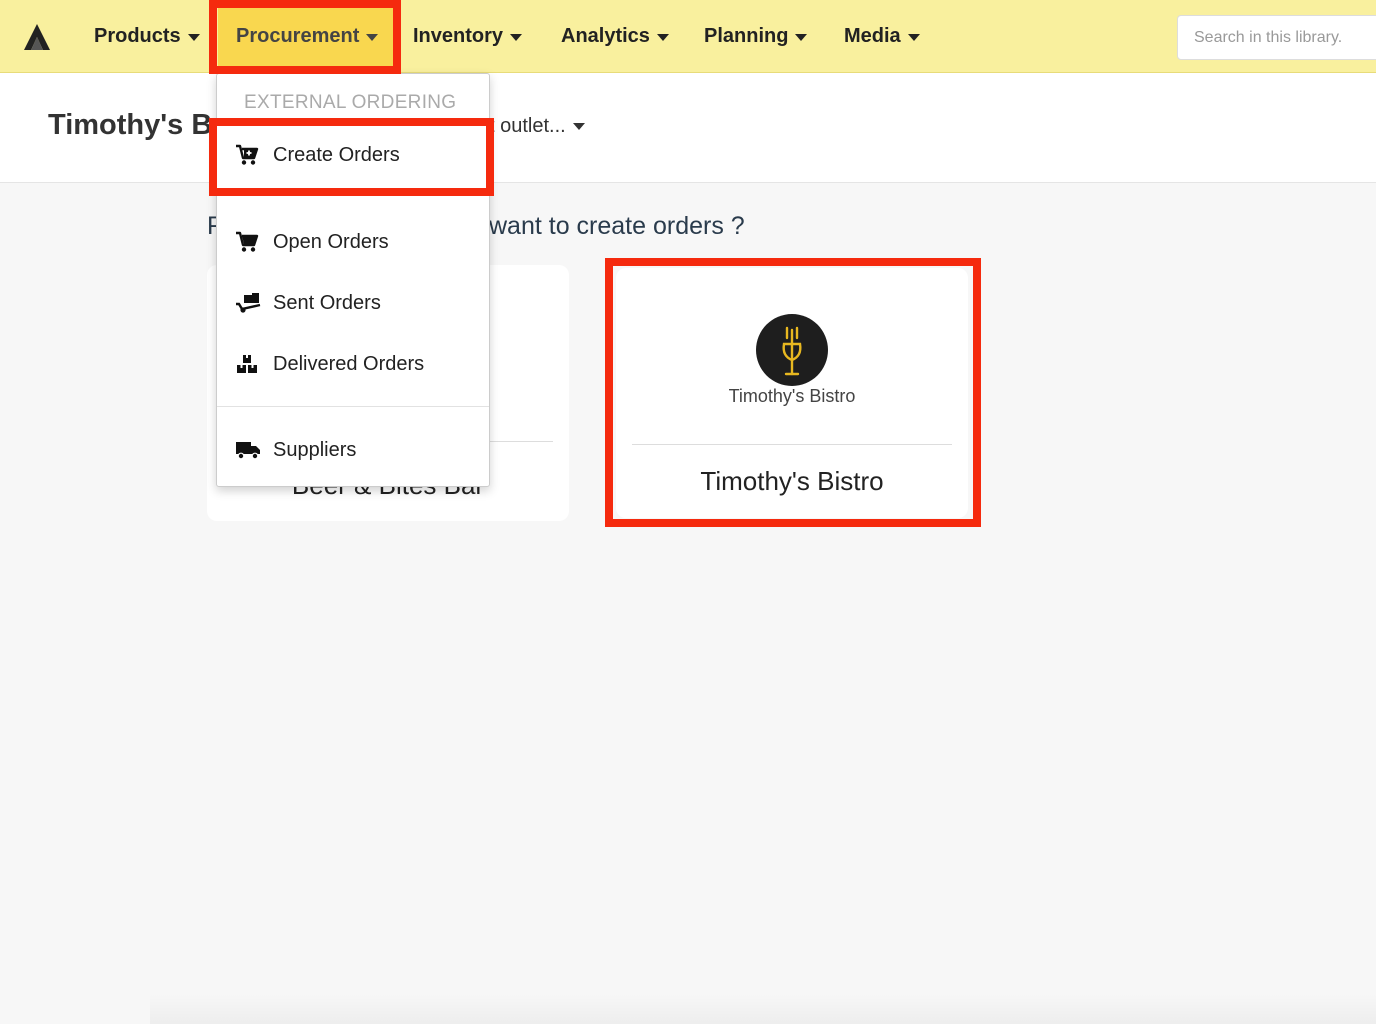 The width and height of the screenshot is (1376, 1024). What do you see at coordinates (315, 449) in the screenshot?
I see `menu-item-label: Suppliers` at bounding box center [315, 449].